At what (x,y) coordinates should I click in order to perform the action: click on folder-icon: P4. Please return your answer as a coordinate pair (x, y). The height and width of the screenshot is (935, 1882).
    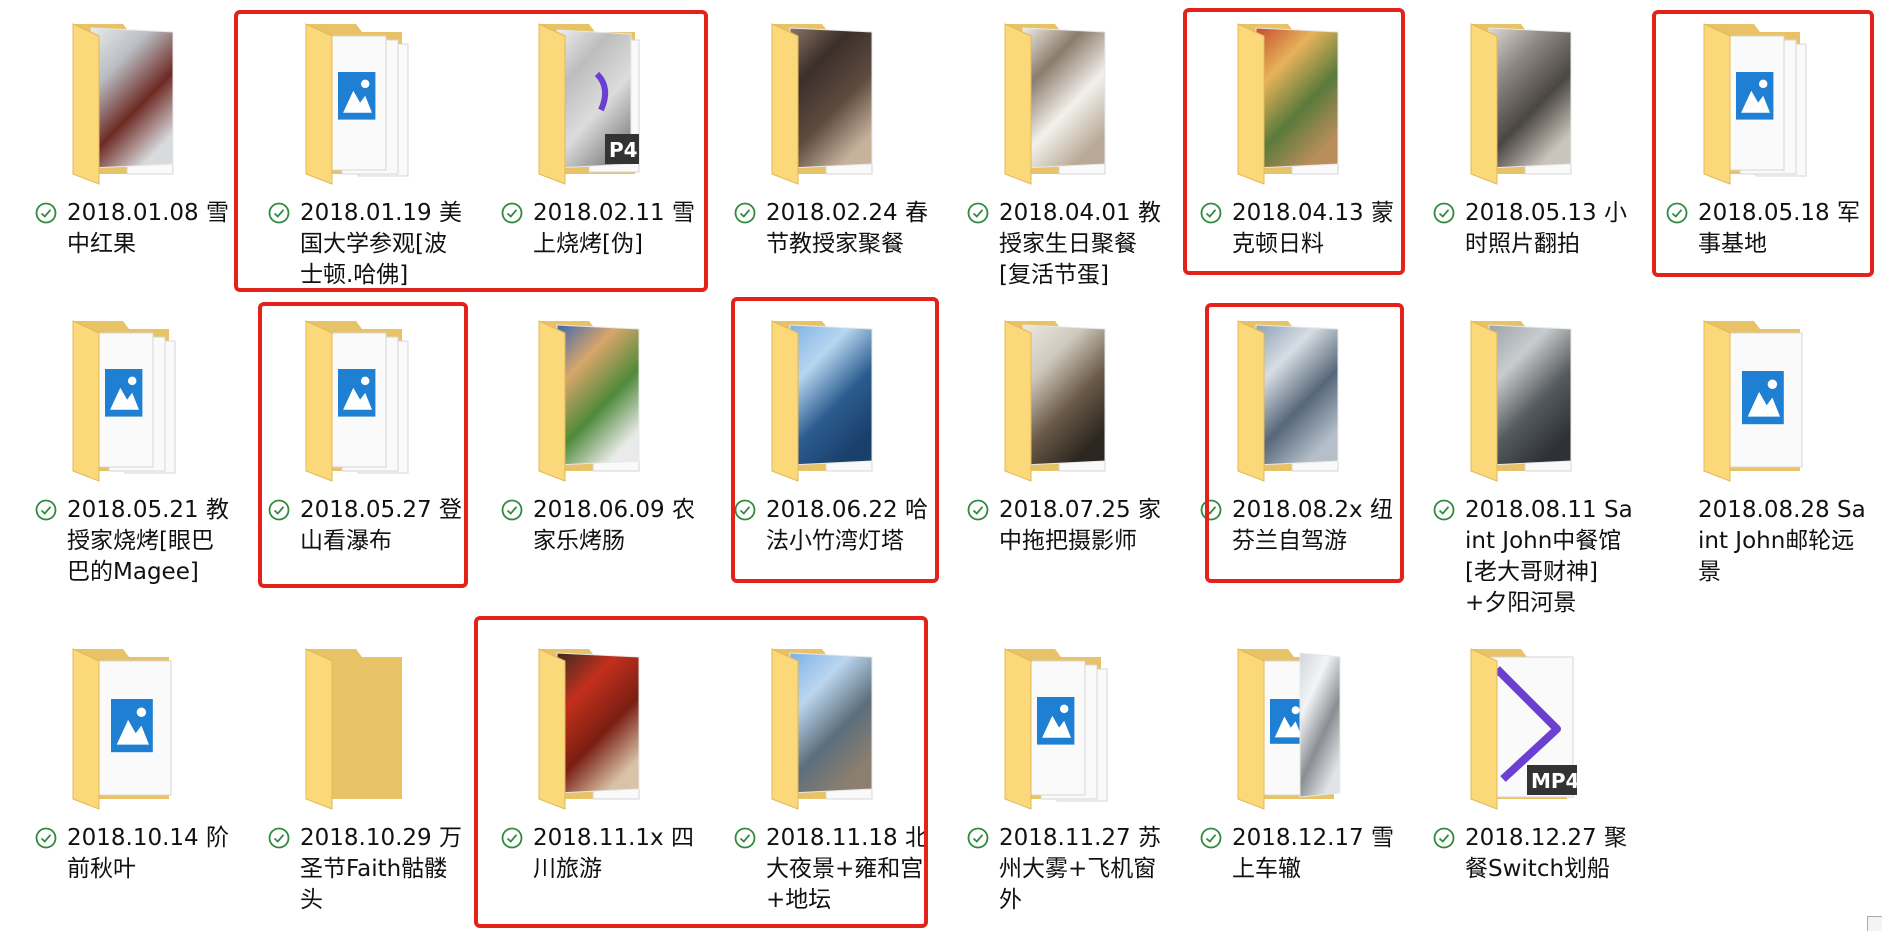
    Looking at the image, I should click on (606, 99).